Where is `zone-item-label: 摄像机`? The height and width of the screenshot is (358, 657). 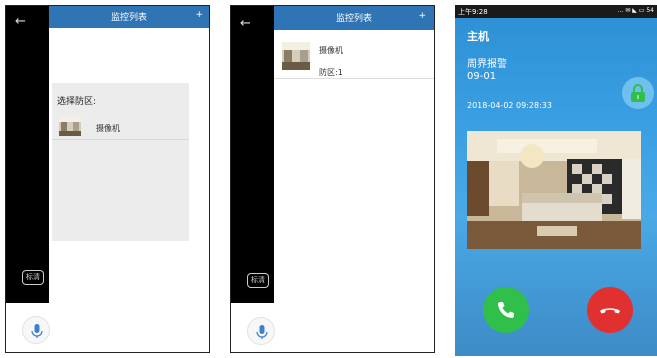
zone-item-label: 摄像机 is located at coordinates (108, 128).